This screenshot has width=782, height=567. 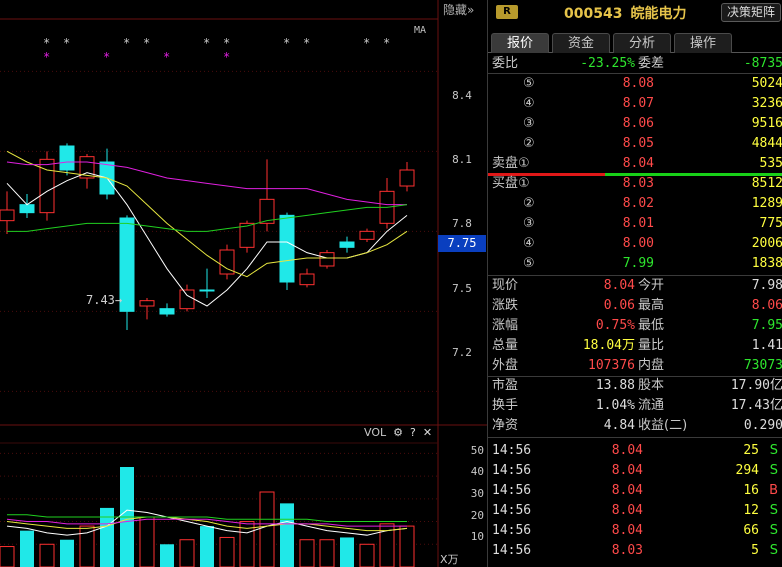 What do you see at coordinates (505, 285) in the screenshot?
I see `stat-label: 现价` at bounding box center [505, 285].